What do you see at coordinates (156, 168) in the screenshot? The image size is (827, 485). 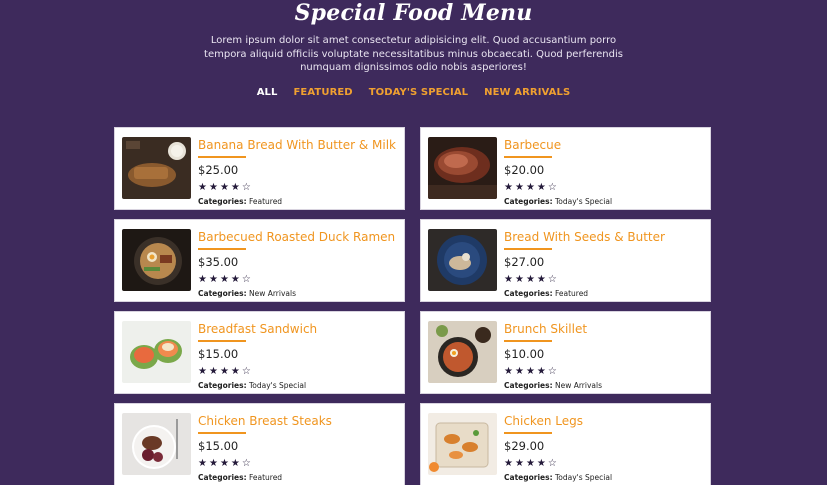 I see `banana-bread-photo` at bounding box center [156, 168].